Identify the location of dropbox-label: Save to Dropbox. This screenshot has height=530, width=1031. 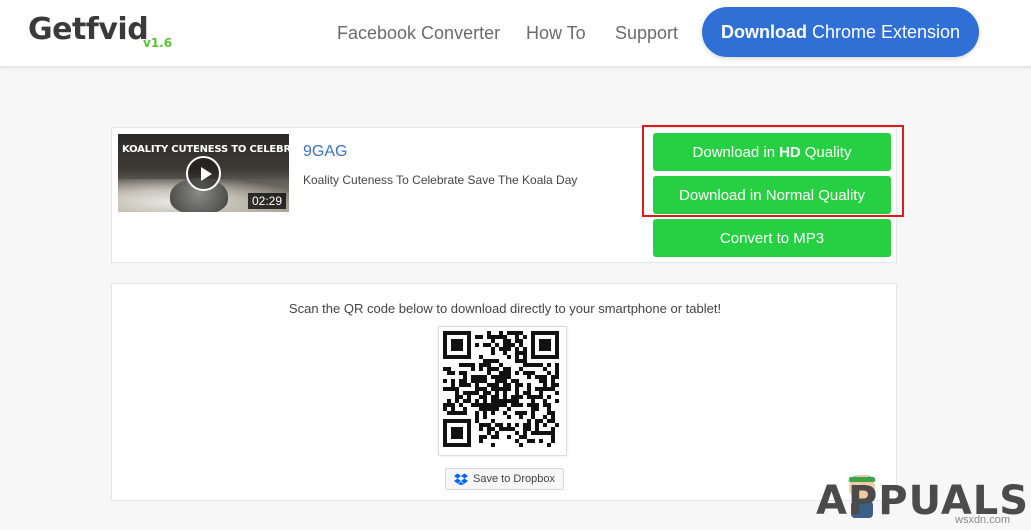
(514, 479).